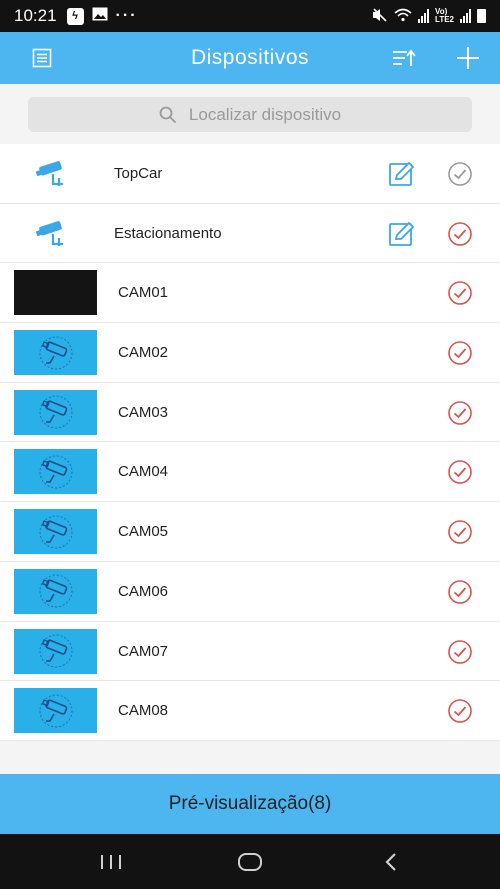 This screenshot has height=889, width=500. What do you see at coordinates (404, 58) in the screenshot?
I see `sort-icon` at bounding box center [404, 58].